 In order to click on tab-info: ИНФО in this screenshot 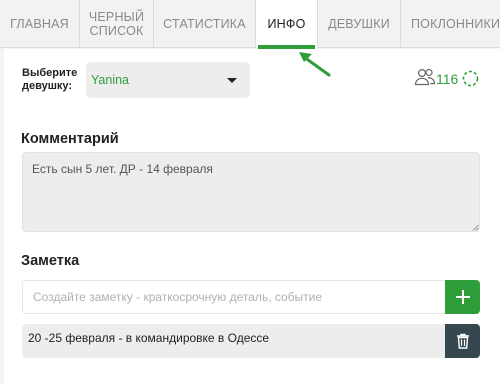, I will do `click(287, 24)`.